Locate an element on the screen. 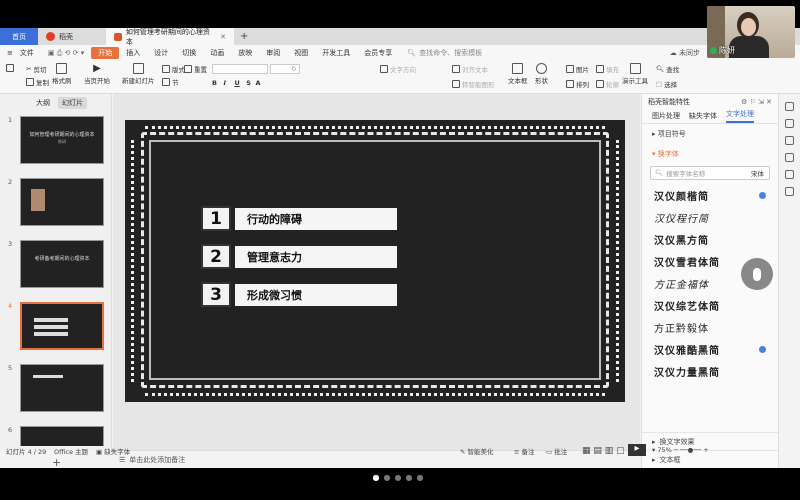 The width and height of the screenshot is (800, 500). font-item: 方正黔毅体 is located at coordinates (710, 327).